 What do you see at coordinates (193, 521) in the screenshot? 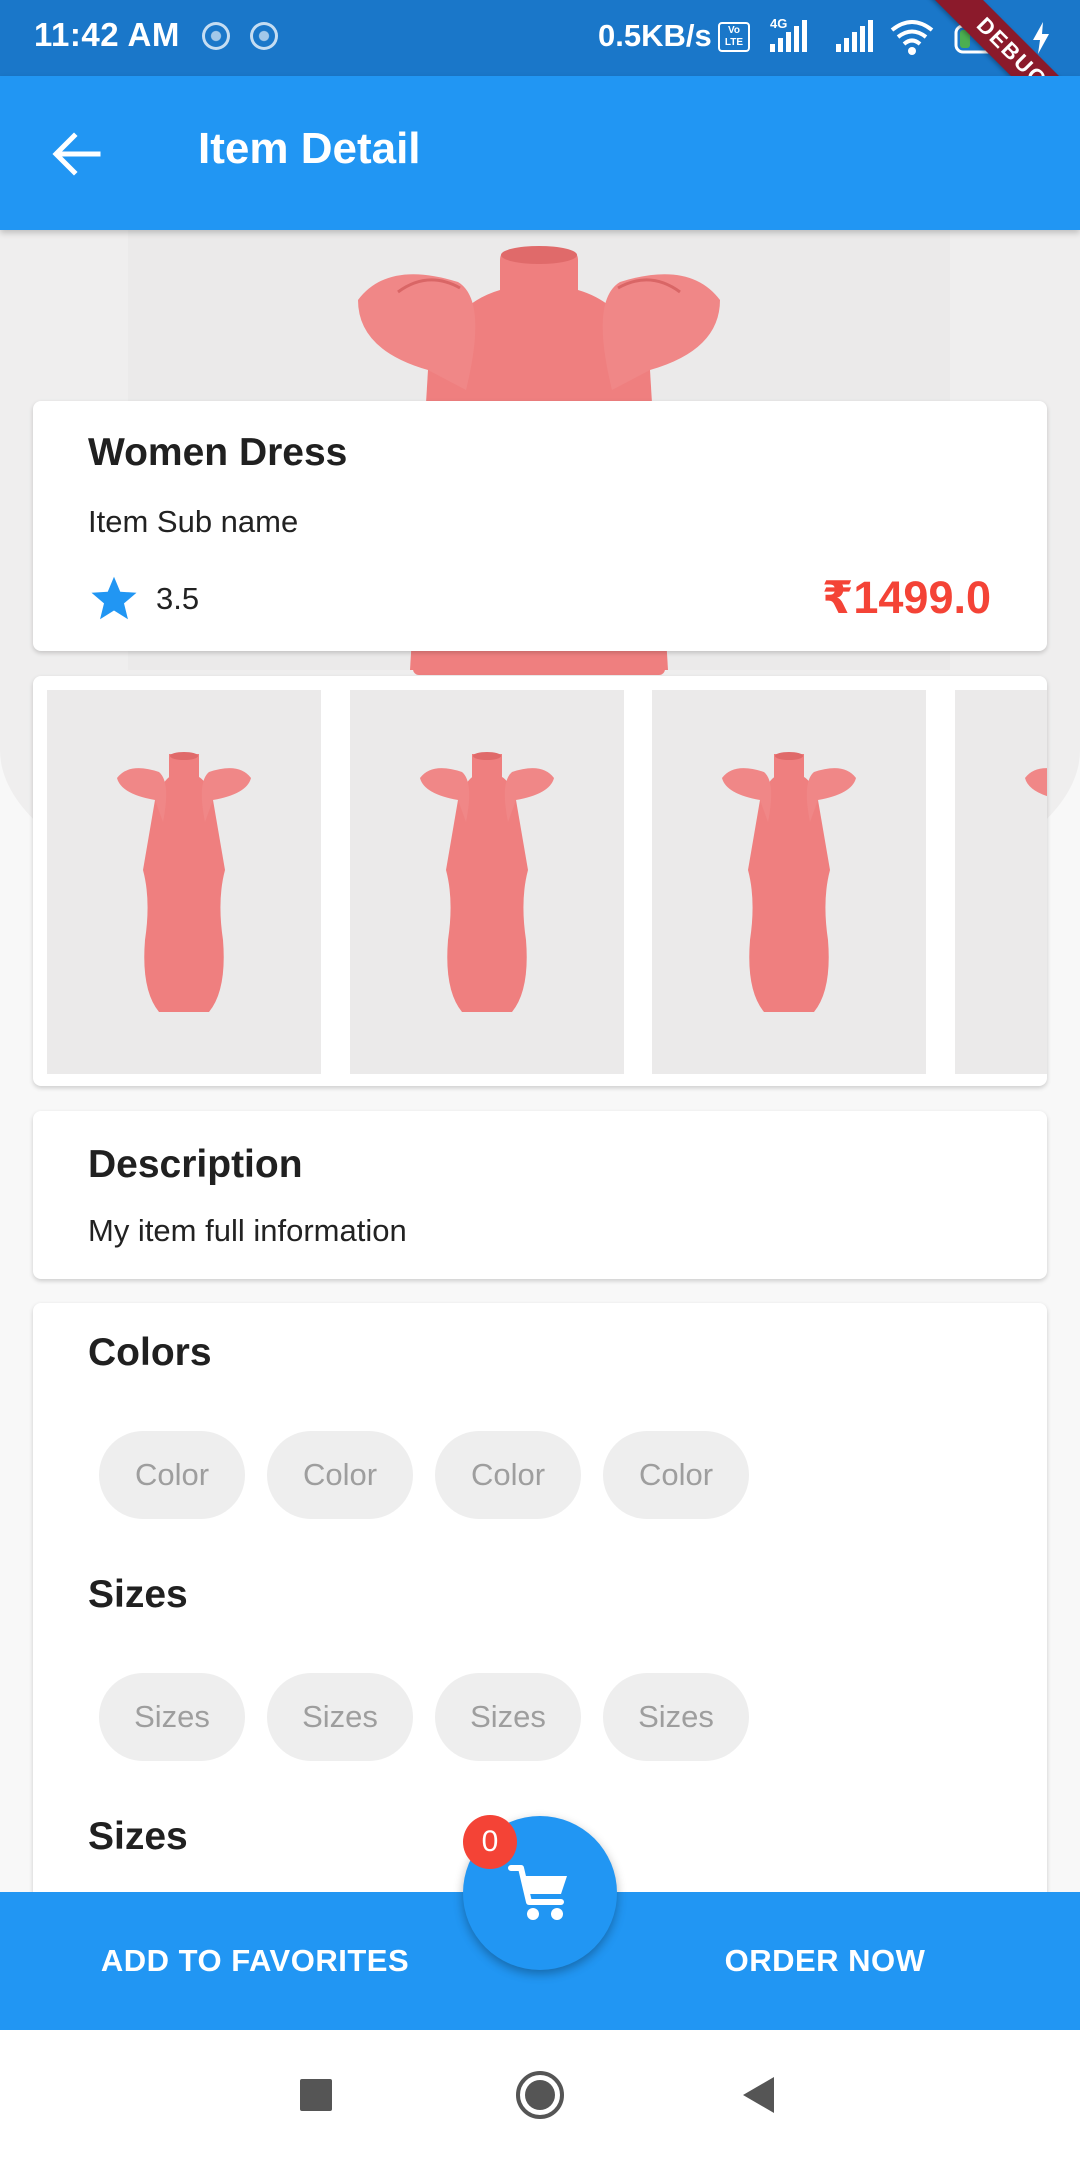
I see `item-sub-name: Item Sub name` at bounding box center [193, 521].